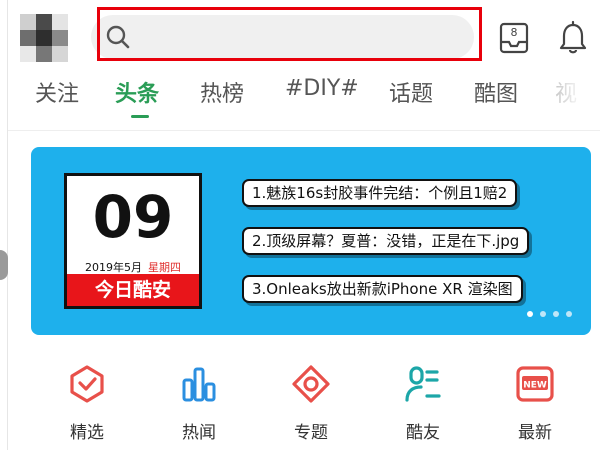 The width and height of the screenshot is (600, 450). I want to click on search-icon, so click(118, 37).